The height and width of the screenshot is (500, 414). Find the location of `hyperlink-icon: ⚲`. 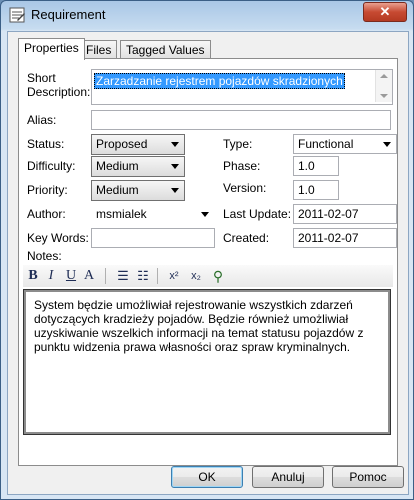

hyperlink-icon: ⚲ is located at coordinates (218, 276).